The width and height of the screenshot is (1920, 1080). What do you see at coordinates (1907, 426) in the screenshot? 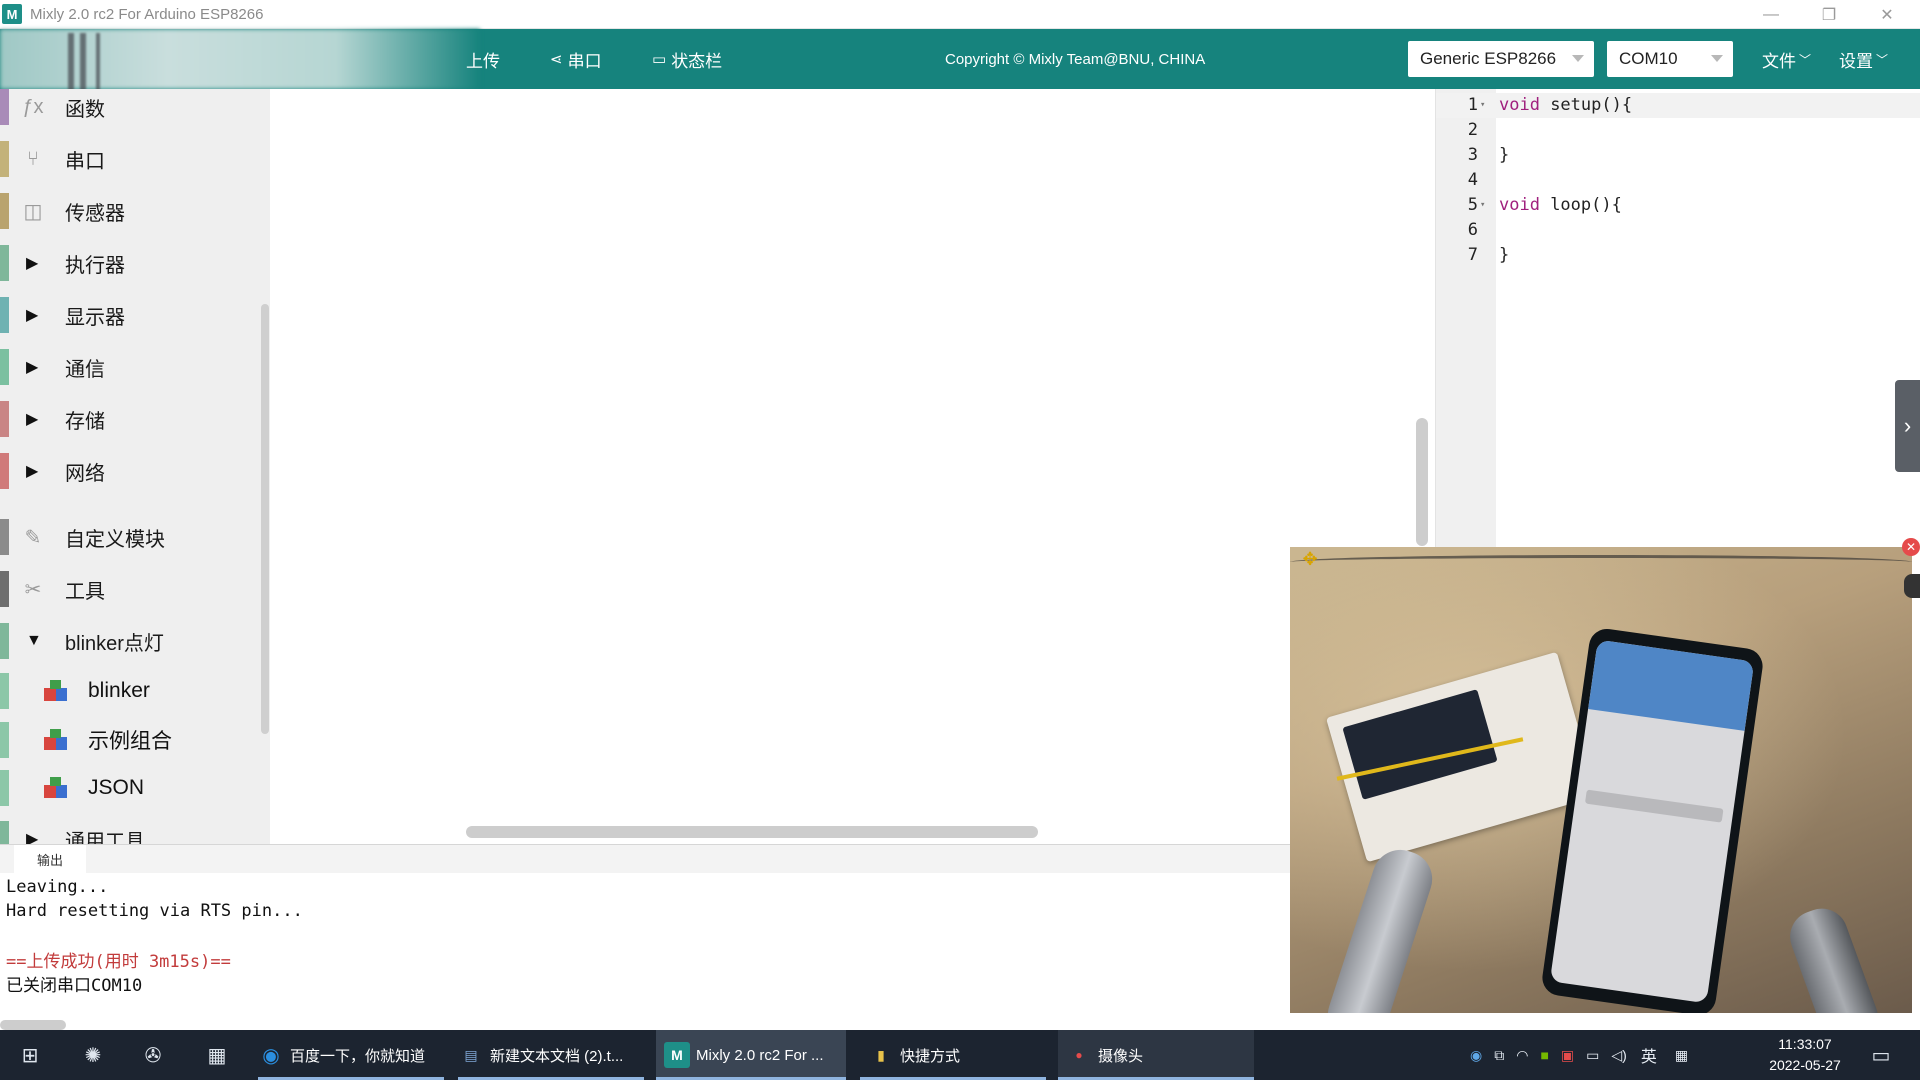
I see `expand-panel-button: ›` at bounding box center [1907, 426].